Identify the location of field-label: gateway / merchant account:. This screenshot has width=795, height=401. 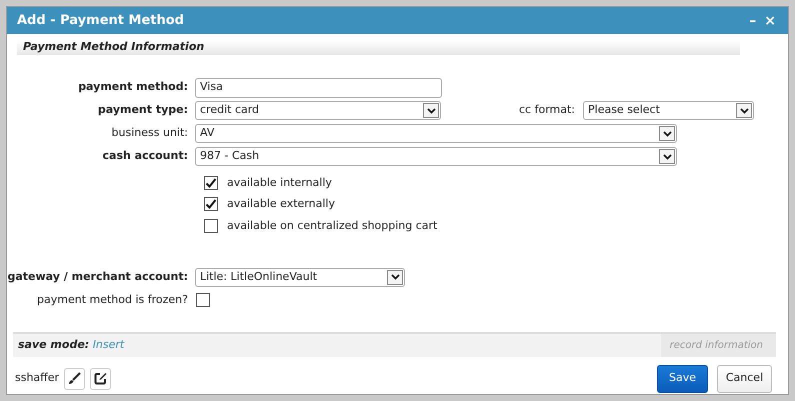
(98, 276).